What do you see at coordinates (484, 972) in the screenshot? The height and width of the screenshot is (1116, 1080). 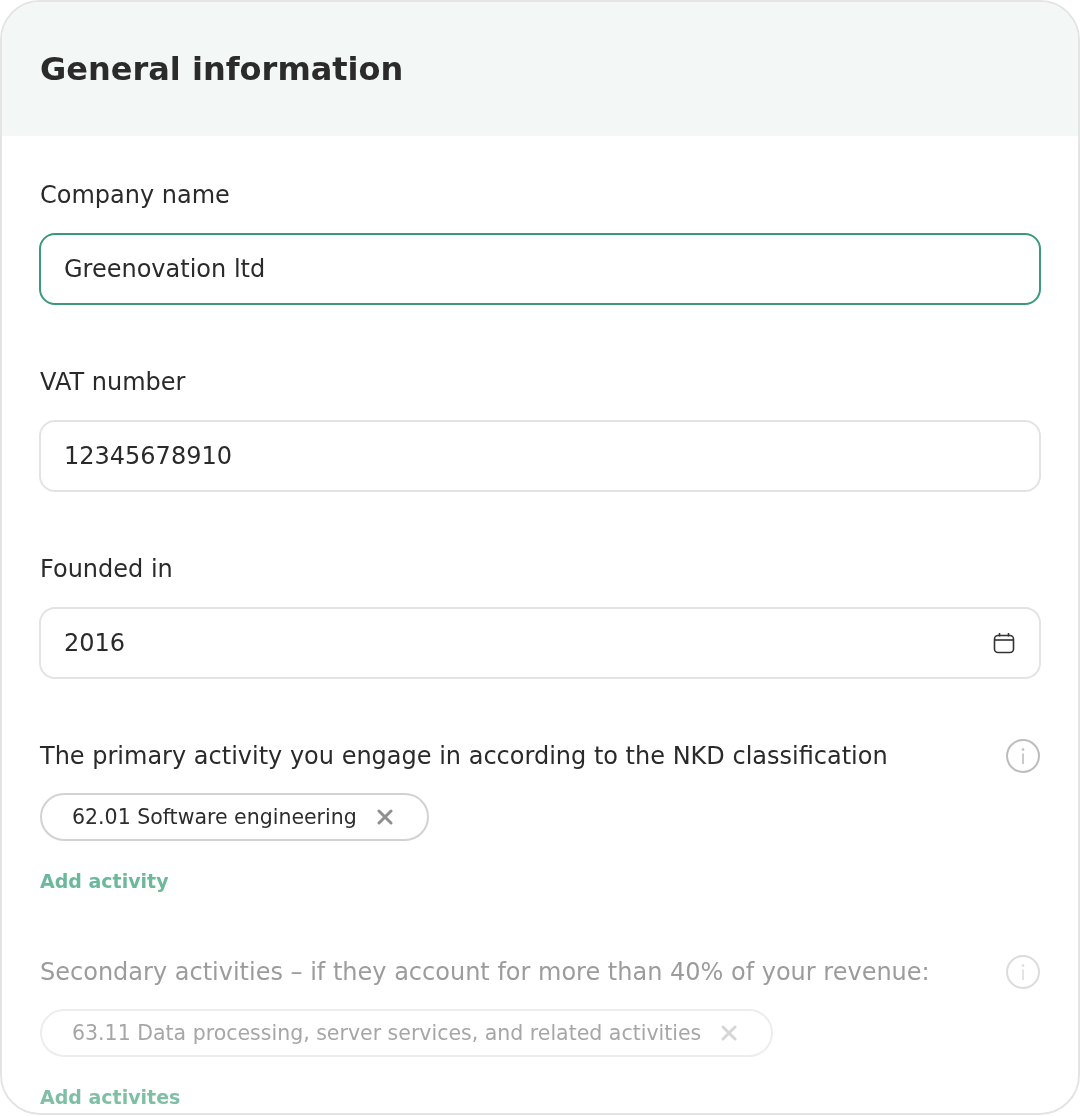 I see `field-label: Secondary activities – if they account for more than 40% of your revenue:` at bounding box center [484, 972].